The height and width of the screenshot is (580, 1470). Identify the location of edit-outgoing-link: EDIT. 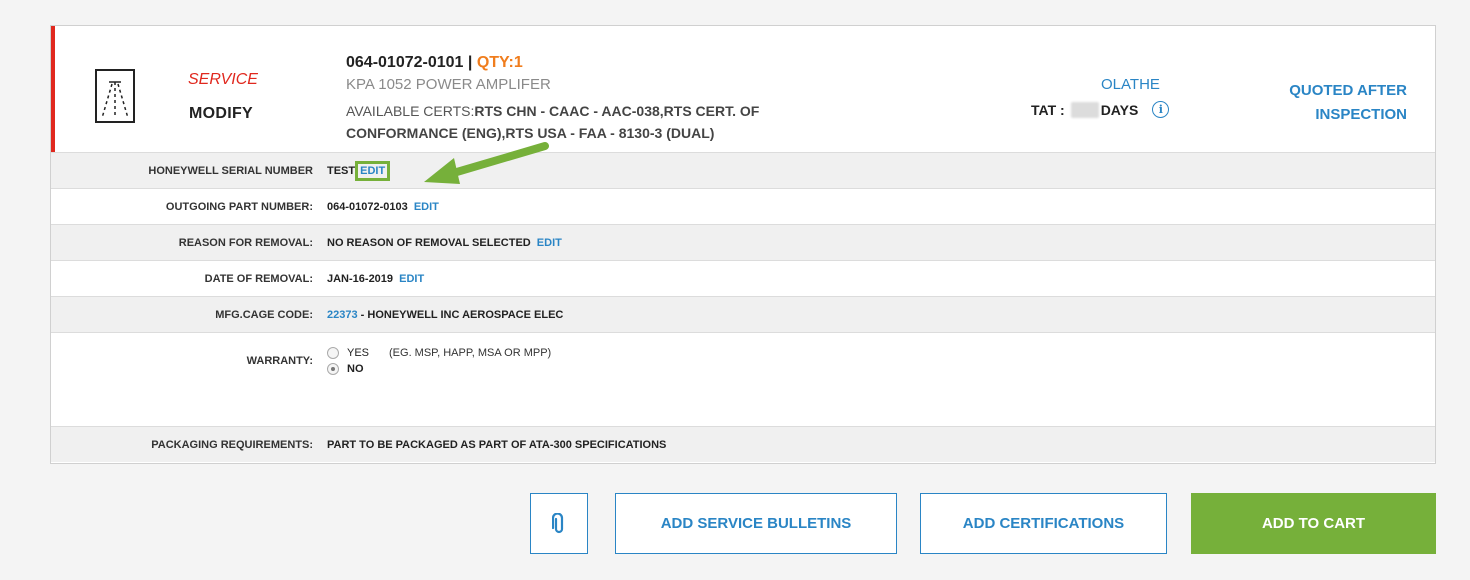
(426, 207).